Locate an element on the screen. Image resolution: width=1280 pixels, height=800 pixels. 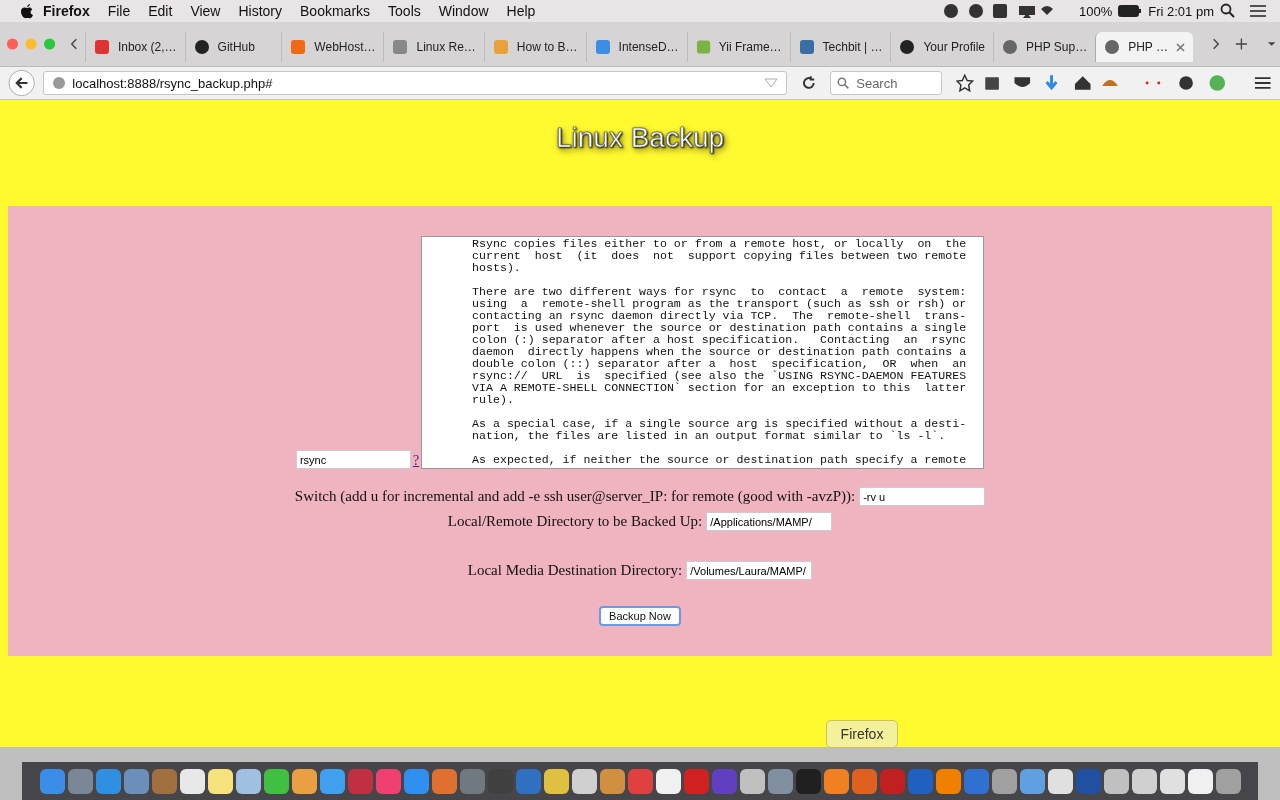
menu-item: Help is located at coordinates (521, 11).